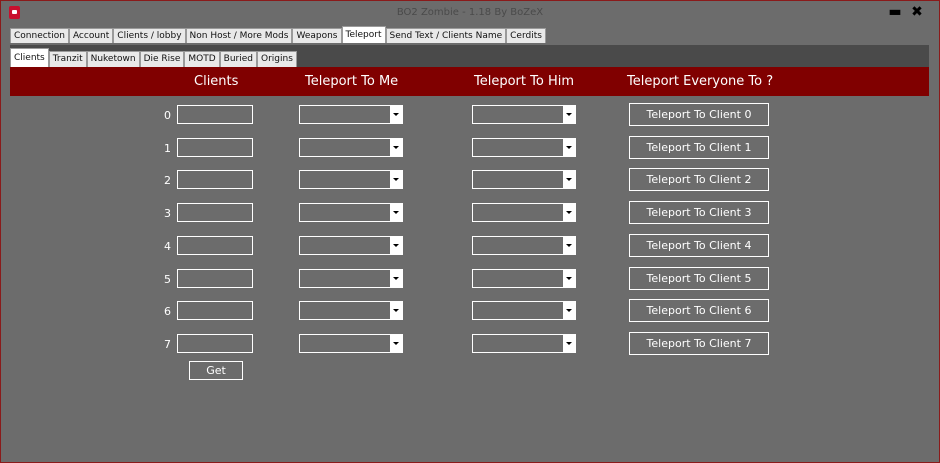  Describe the element at coordinates (167, 311) in the screenshot. I see `row-number: 6` at that location.